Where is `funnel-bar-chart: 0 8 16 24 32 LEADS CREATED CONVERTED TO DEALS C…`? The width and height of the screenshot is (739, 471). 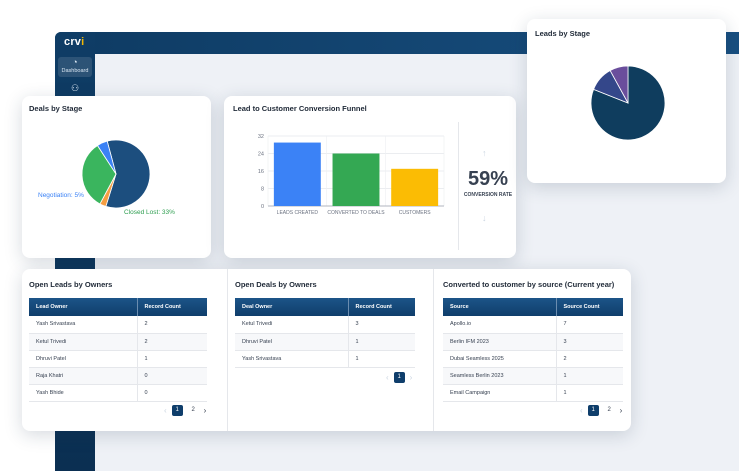 funnel-bar-chart: 0 8 16 24 32 LEADS CREATED CONVERTED TO DEALS C… is located at coordinates (351, 175).